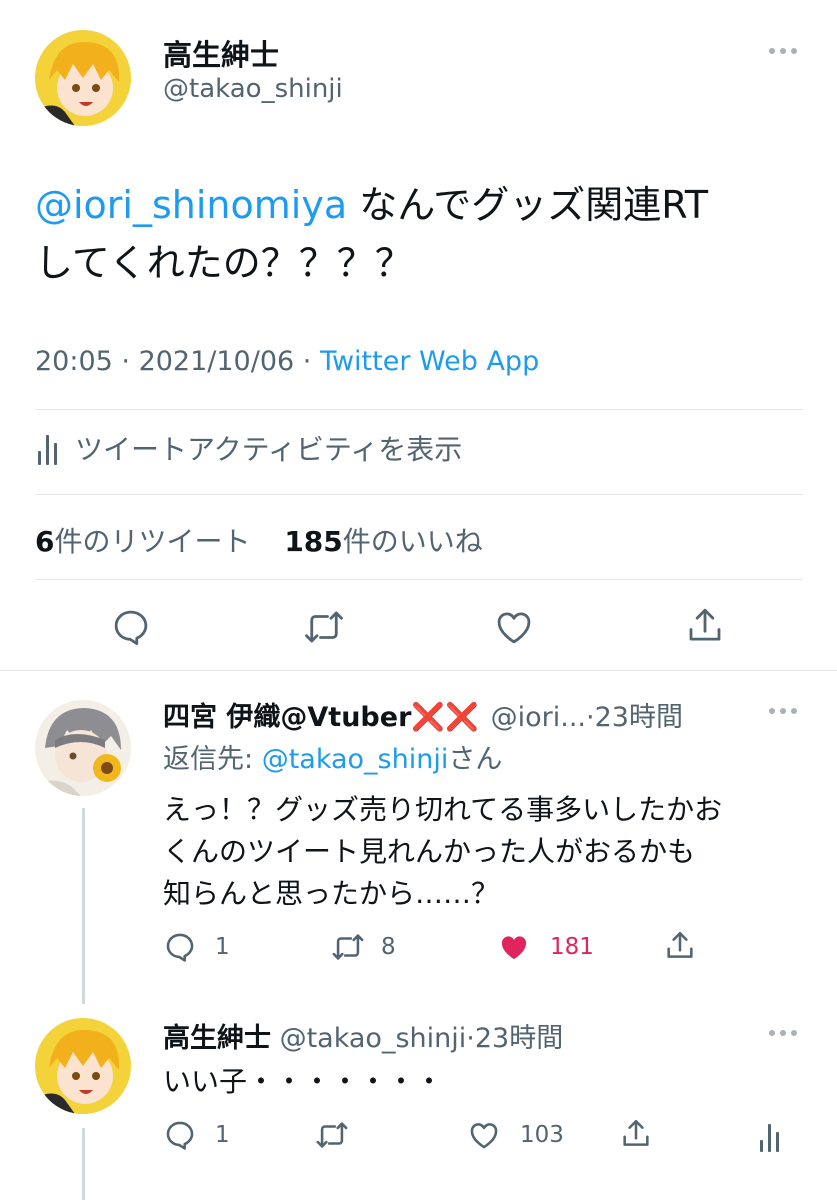 The width and height of the screenshot is (837, 1200). I want to click on mention-link: @iori_shinomiya, so click(191, 205).